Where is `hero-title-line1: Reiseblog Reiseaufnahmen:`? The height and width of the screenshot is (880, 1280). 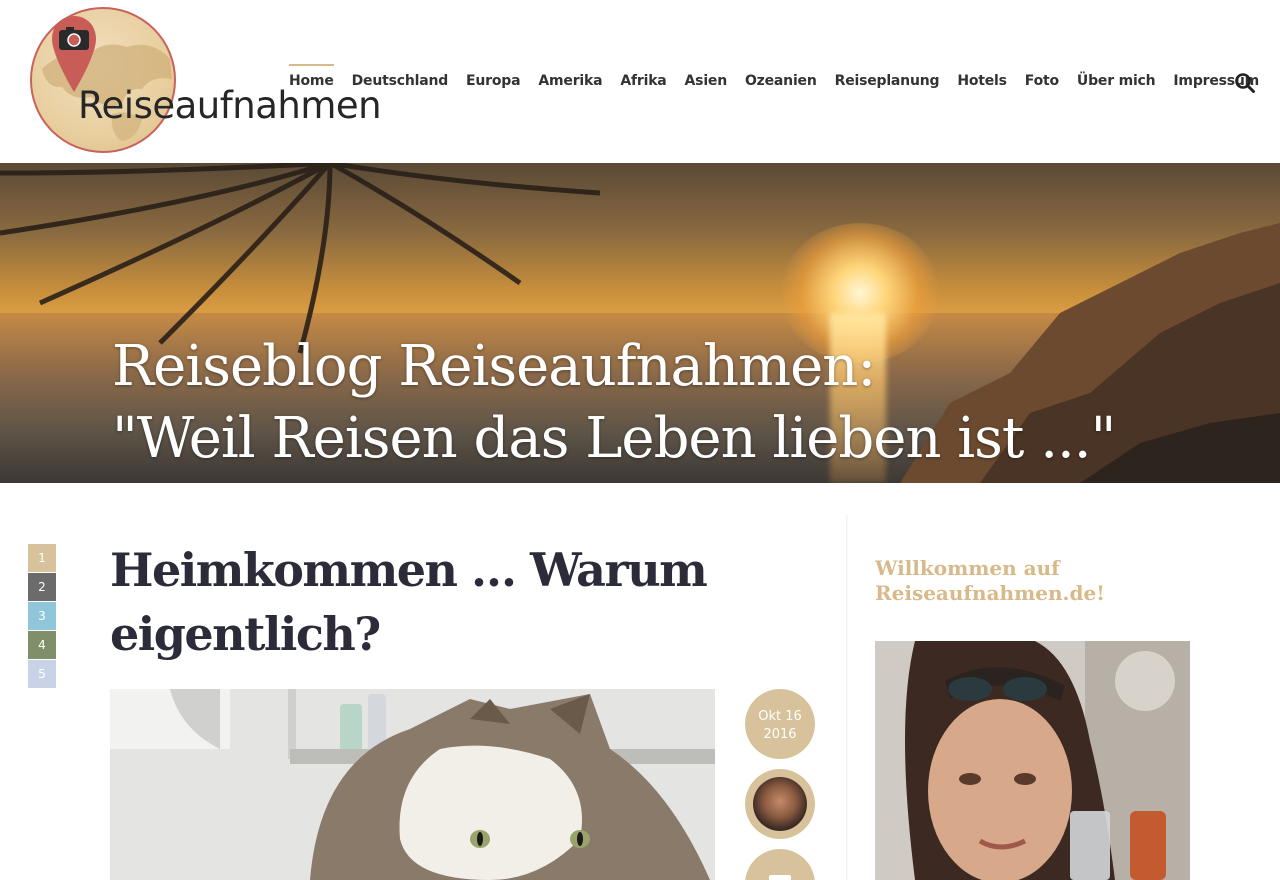
hero-title-line1: Reiseblog Reiseaufnahmen: is located at coordinates (494, 366).